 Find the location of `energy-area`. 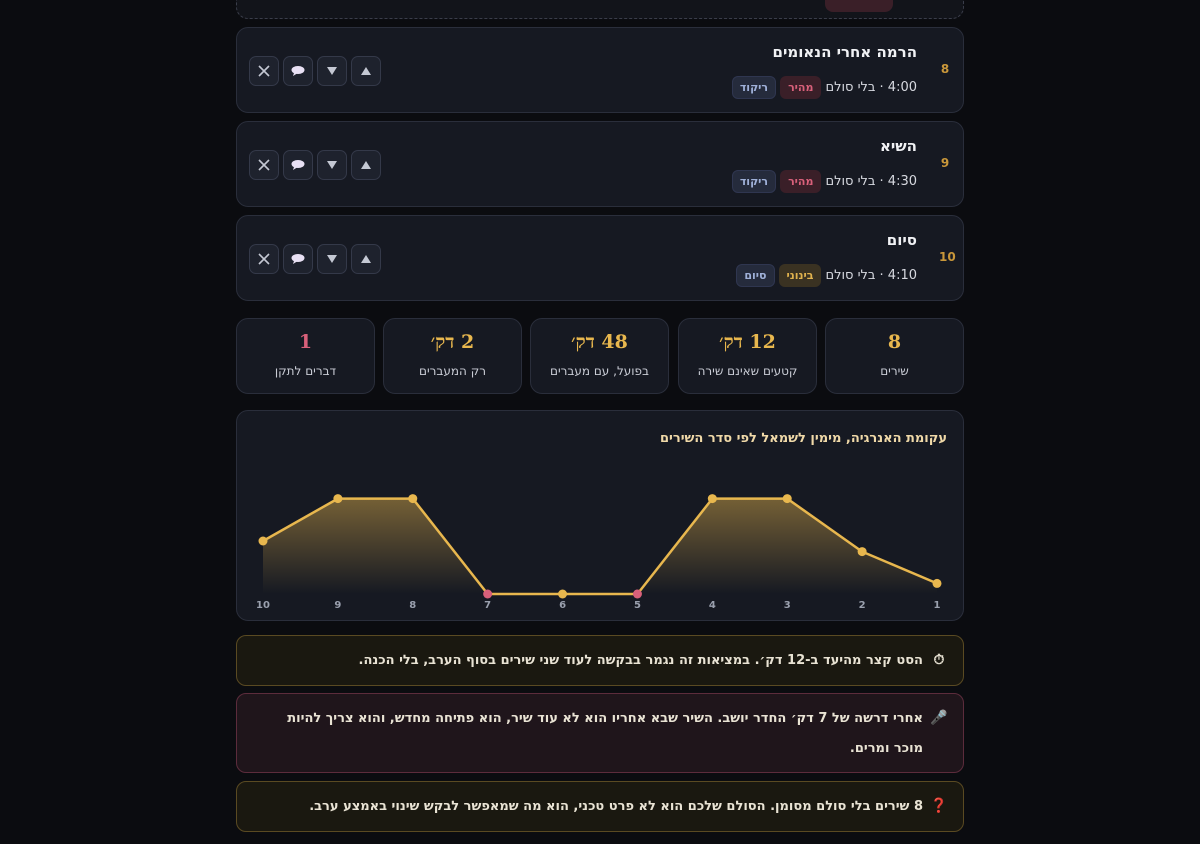

energy-area is located at coordinates (600, 546).